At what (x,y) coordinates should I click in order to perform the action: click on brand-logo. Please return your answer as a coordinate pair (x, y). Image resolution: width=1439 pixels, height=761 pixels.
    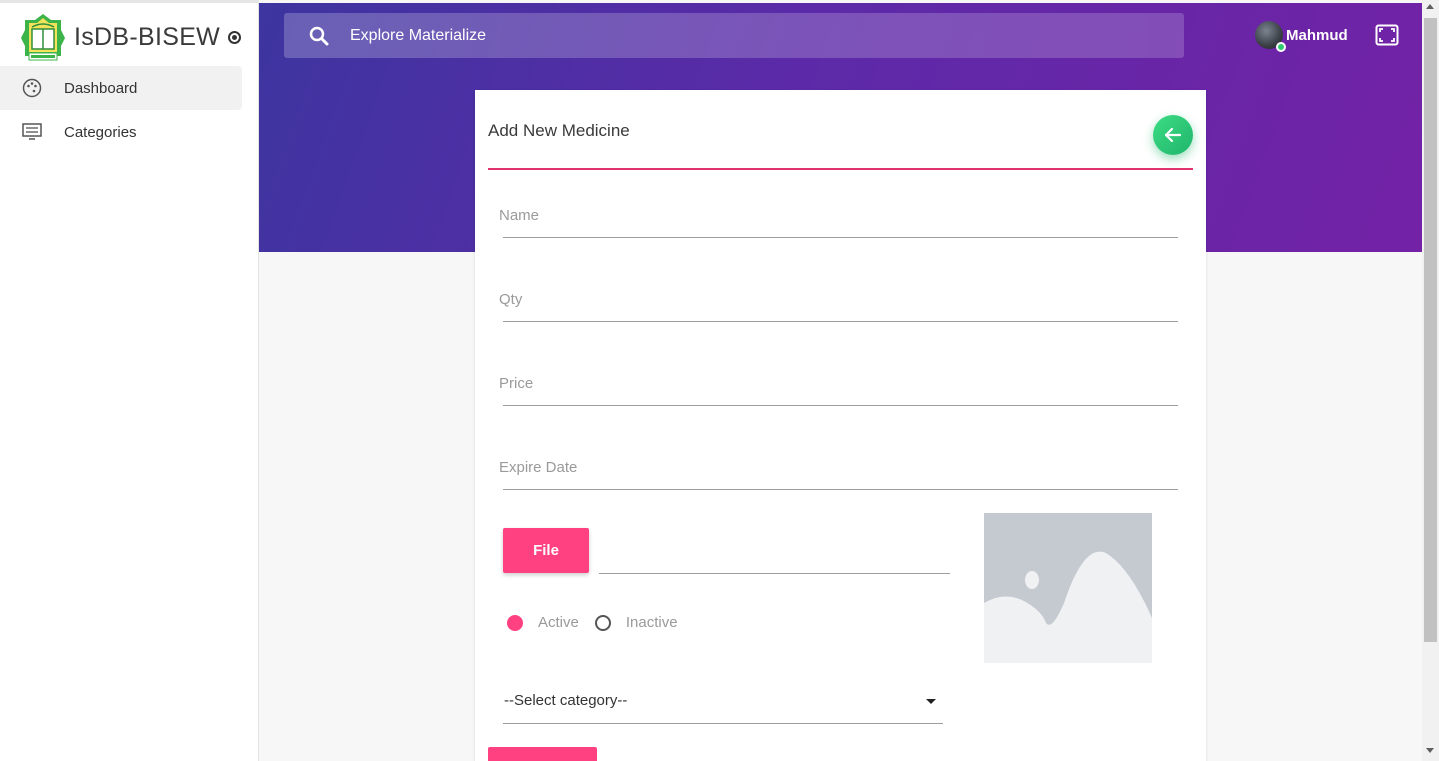
    Looking at the image, I should click on (43, 37).